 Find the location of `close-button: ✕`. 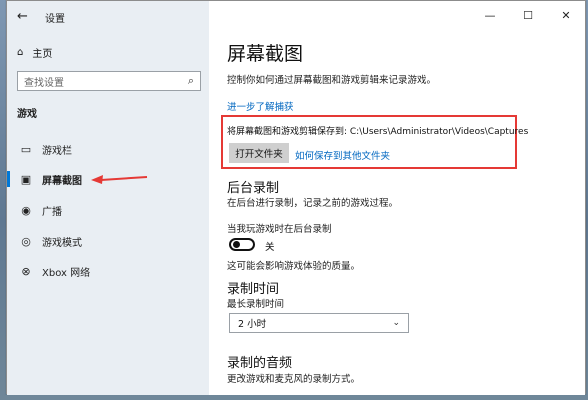

close-button: ✕ is located at coordinates (566, 15).